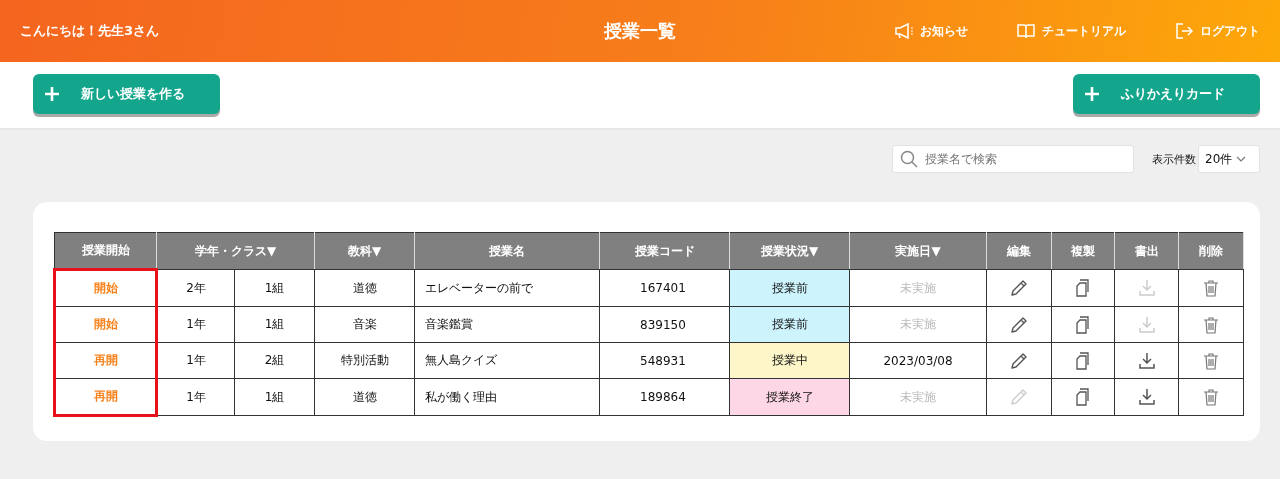 The width and height of the screenshot is (1280, 479). Describe the element at coordinates (235, 251) in the screenshot. I see `column-header: 学年・クラス▼` at that location.